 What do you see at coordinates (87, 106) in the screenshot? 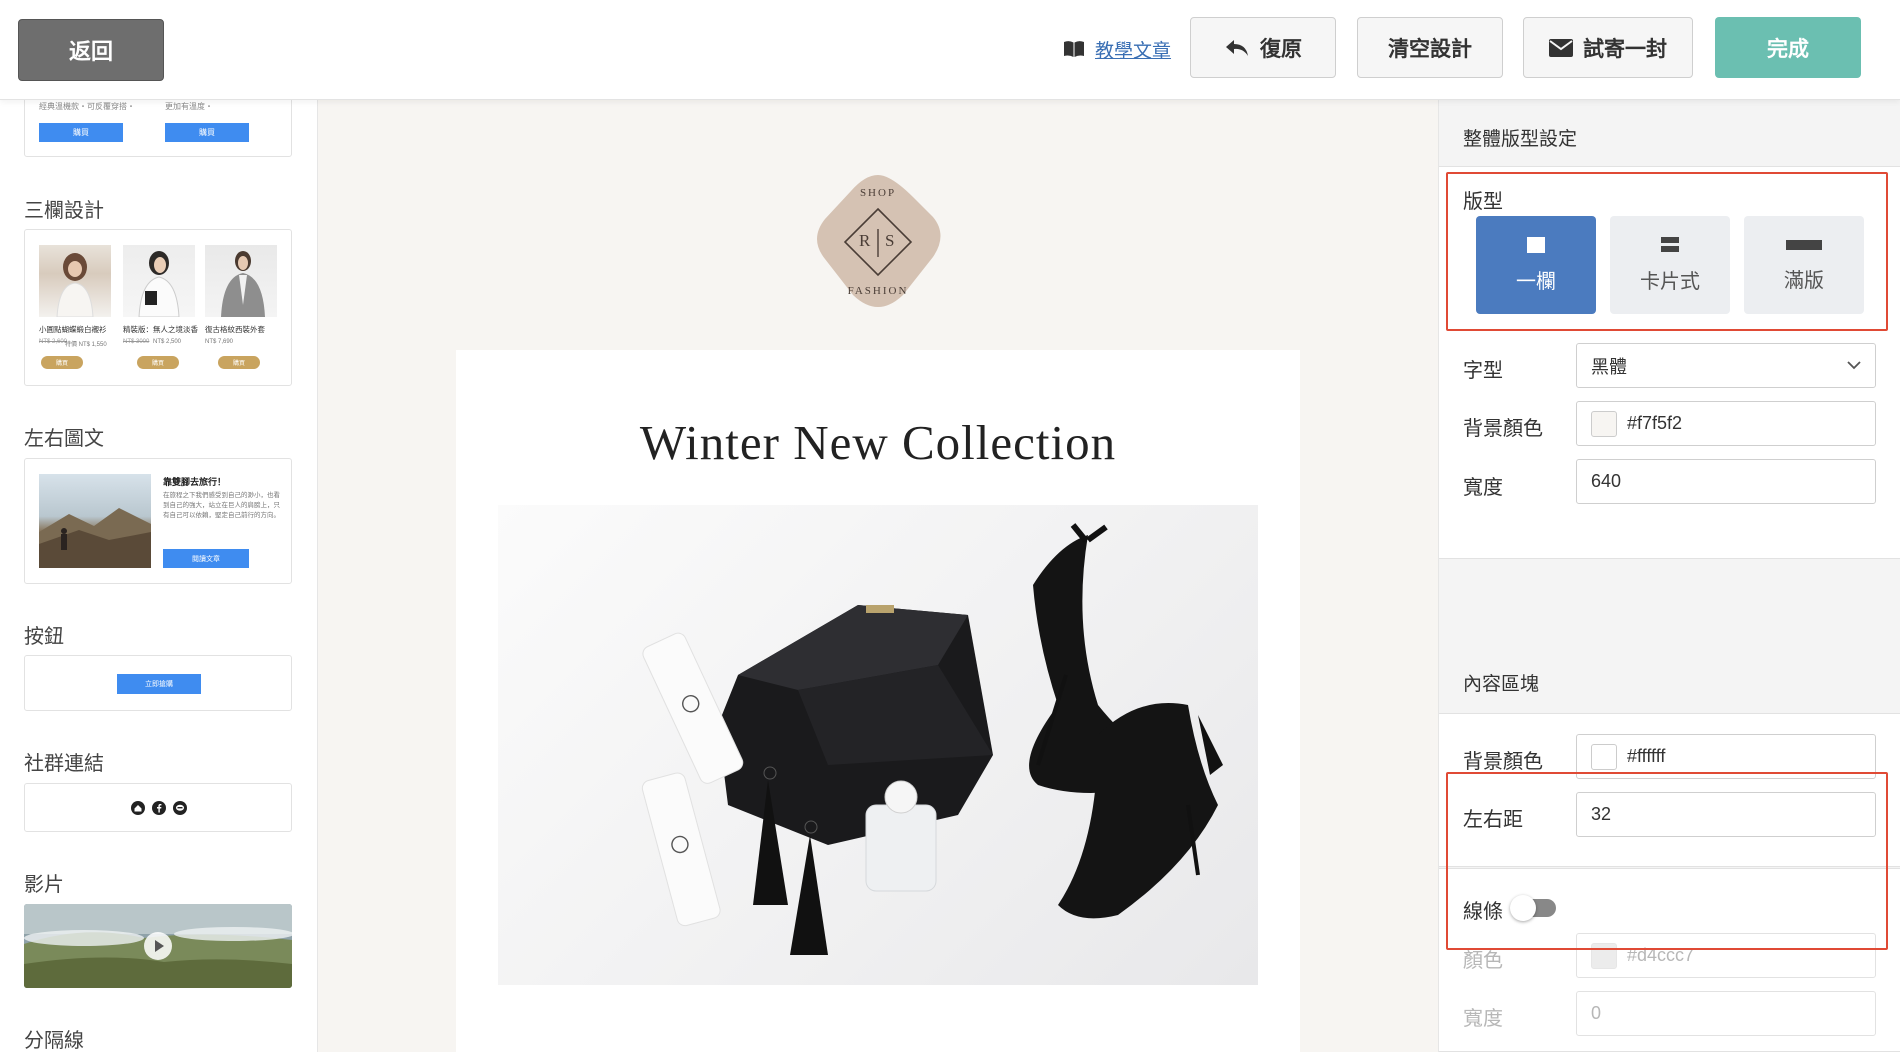
I see `card-desc-left: 經典溫機款・可反覆穿搭・` at bounding box center [87, 106].